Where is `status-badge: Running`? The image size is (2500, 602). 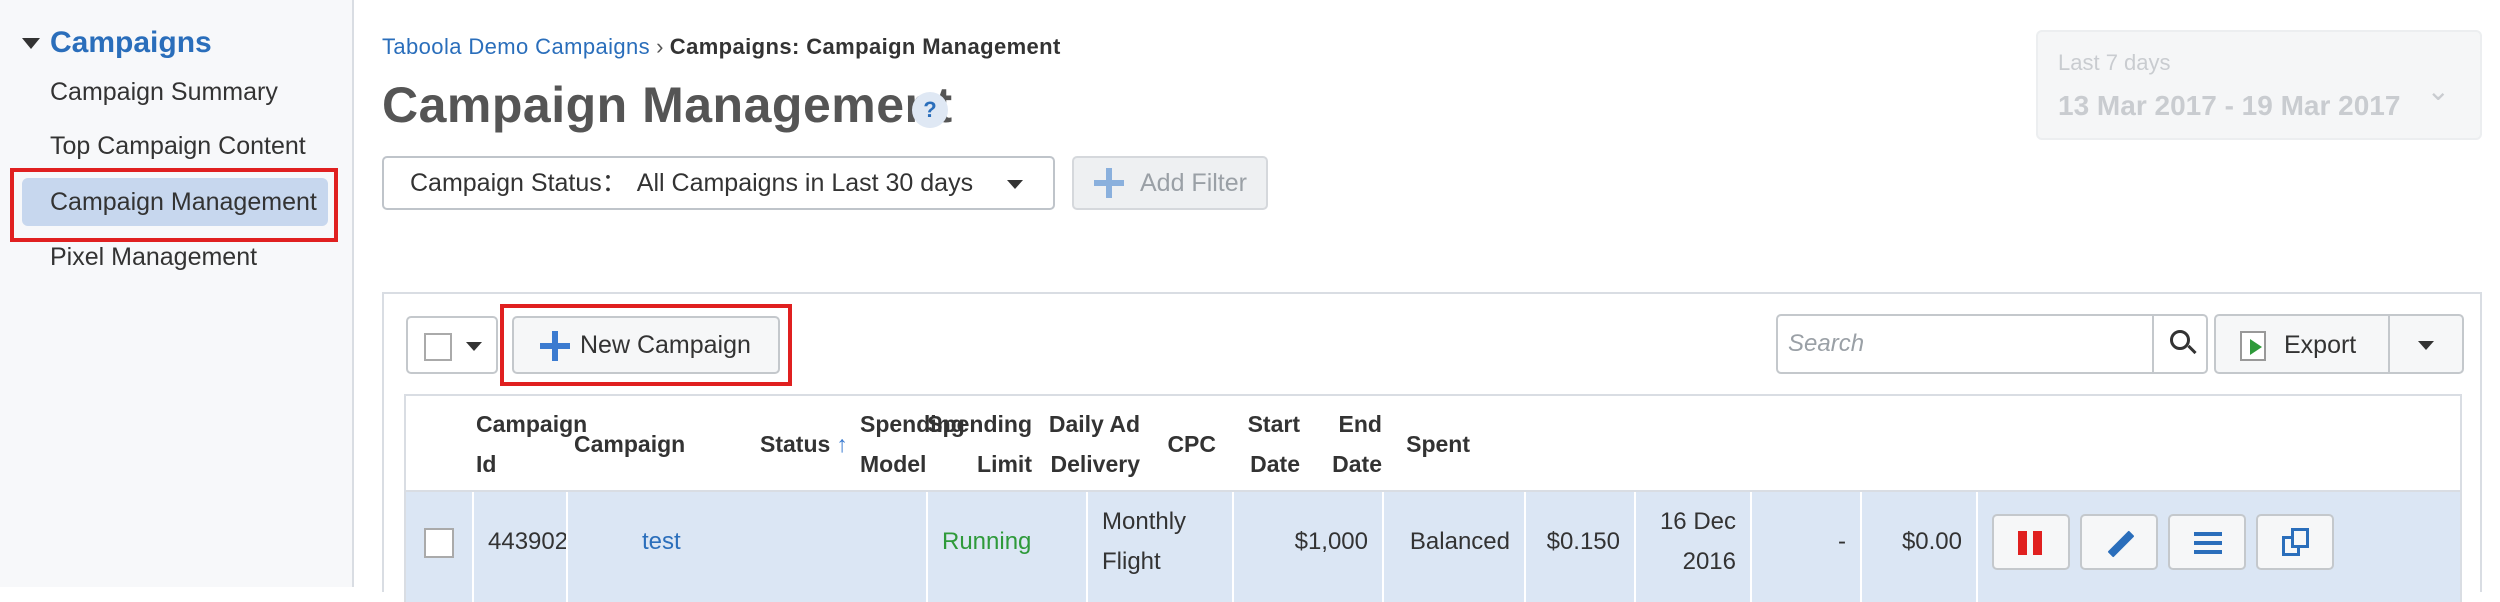 status-badge: Running is located at coordinates (987, 541).